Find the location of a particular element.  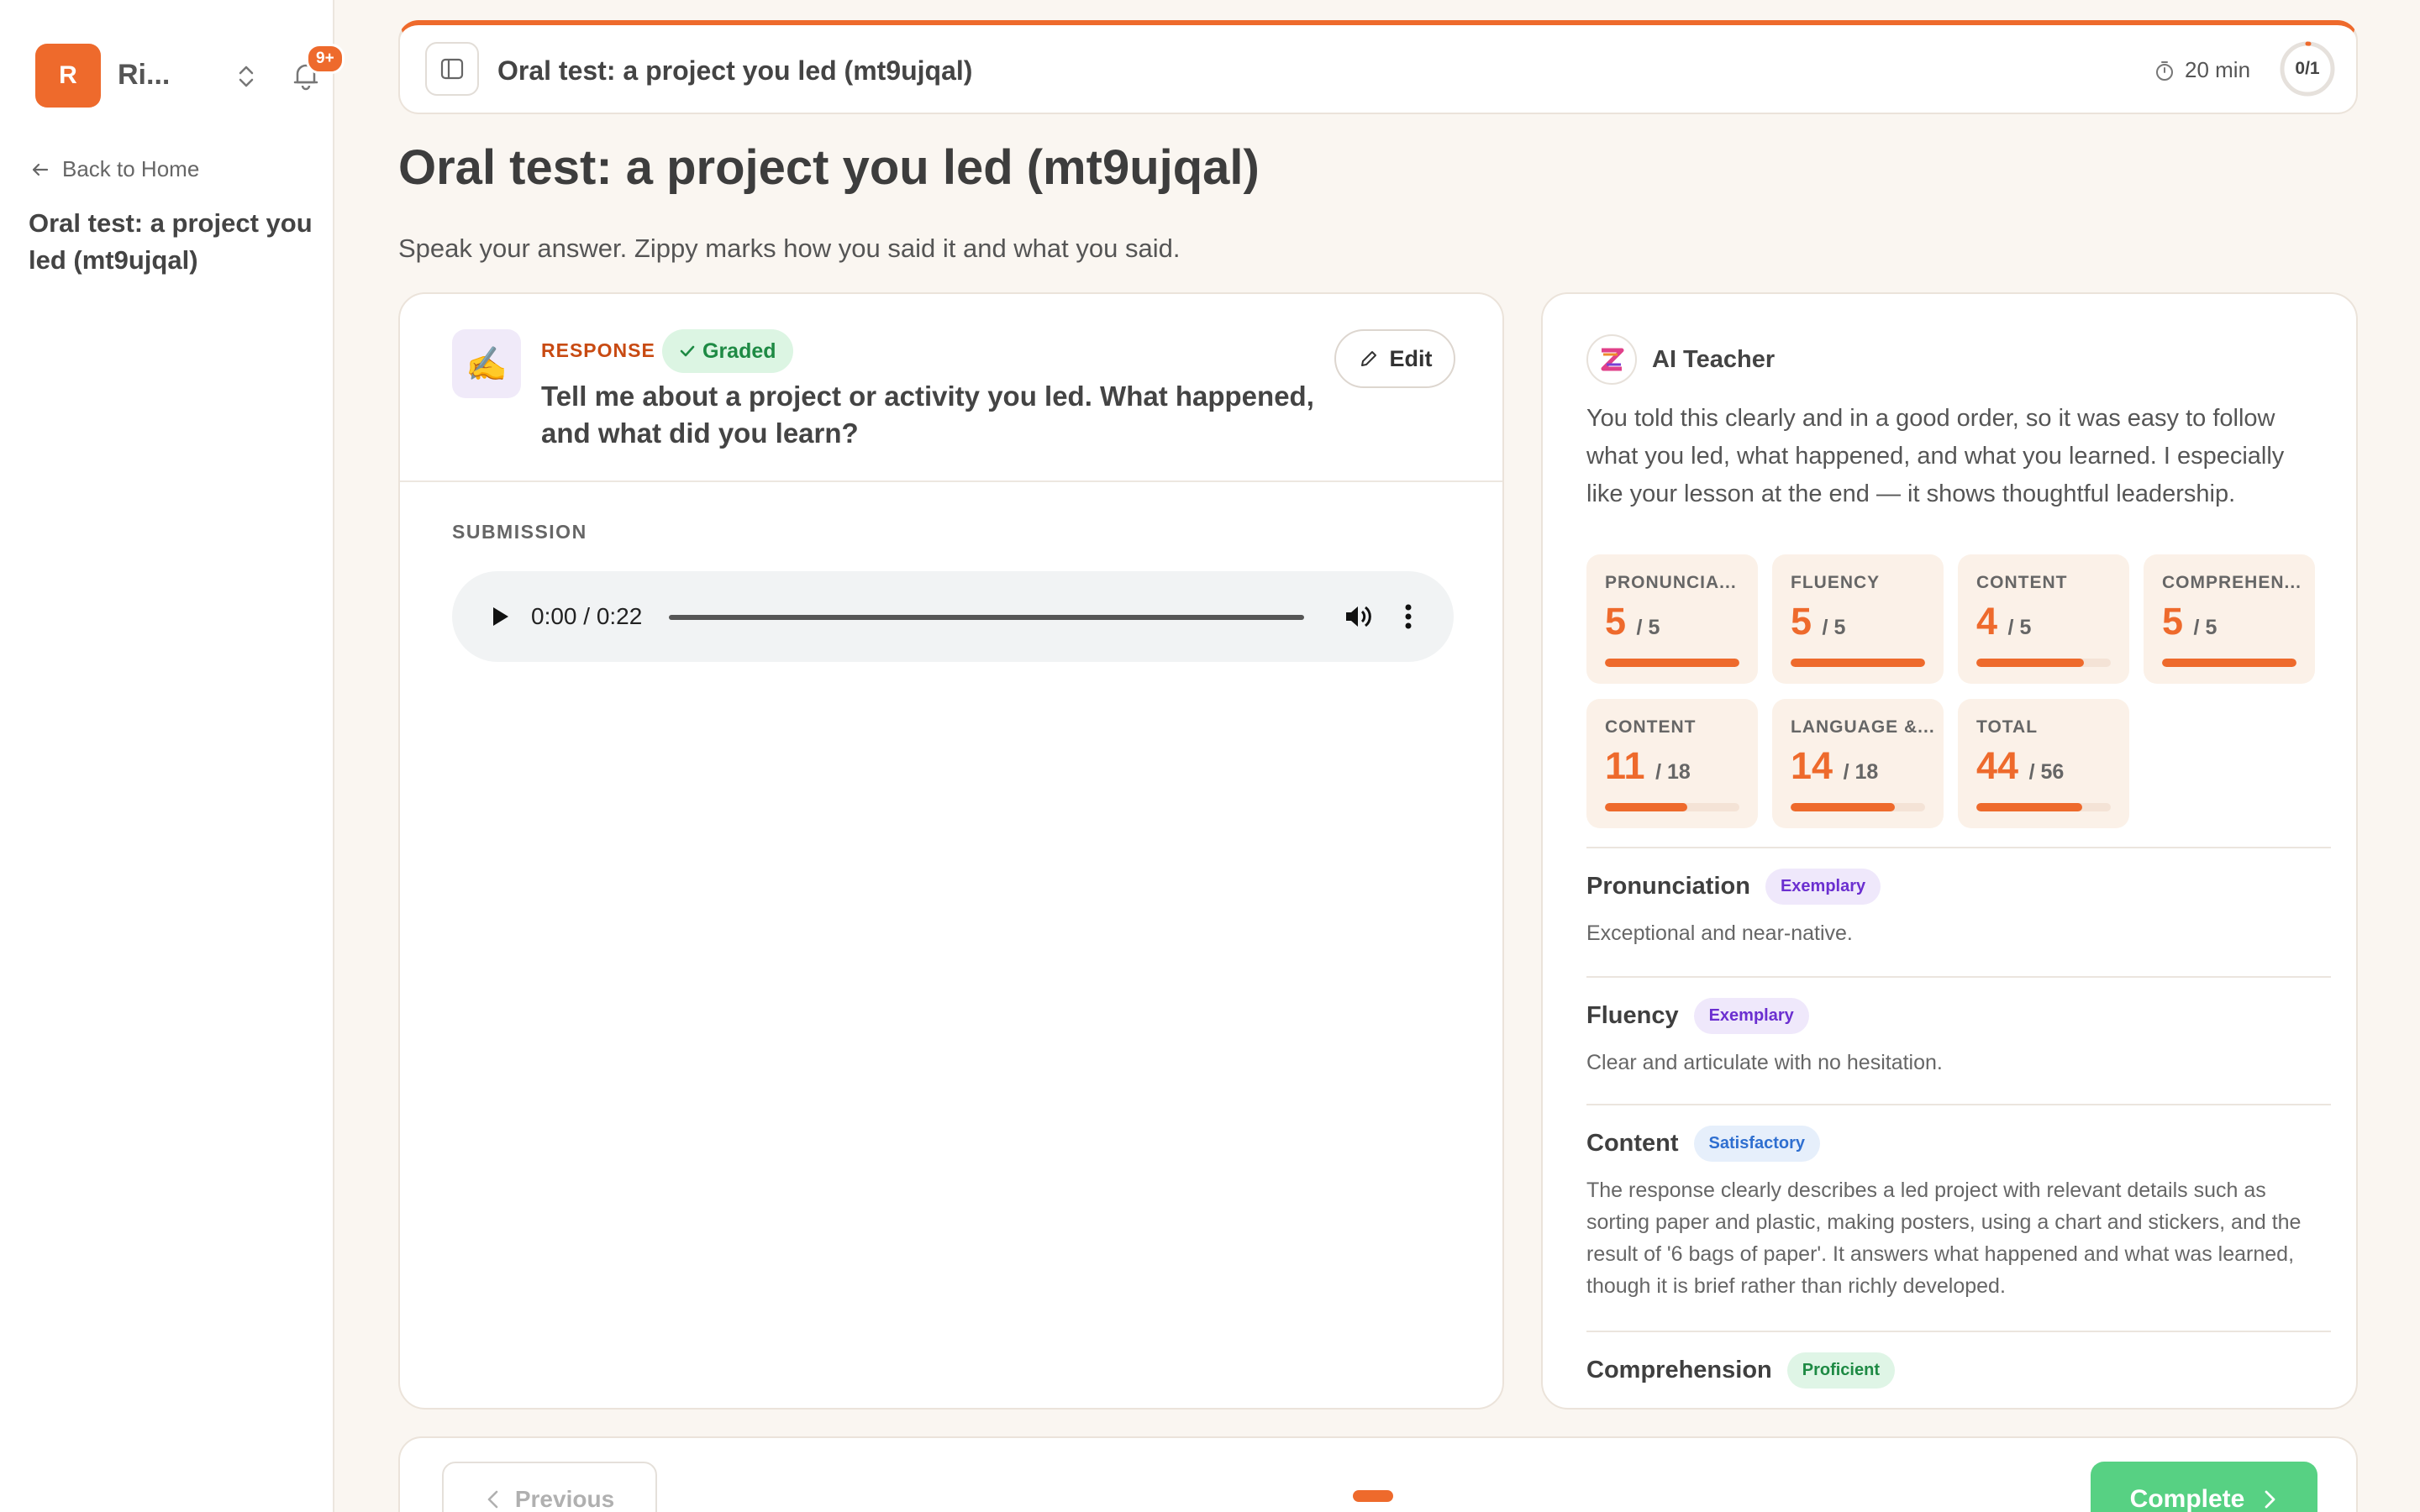

score-value: 44 / 56 is located at coordinates (2021, 765).